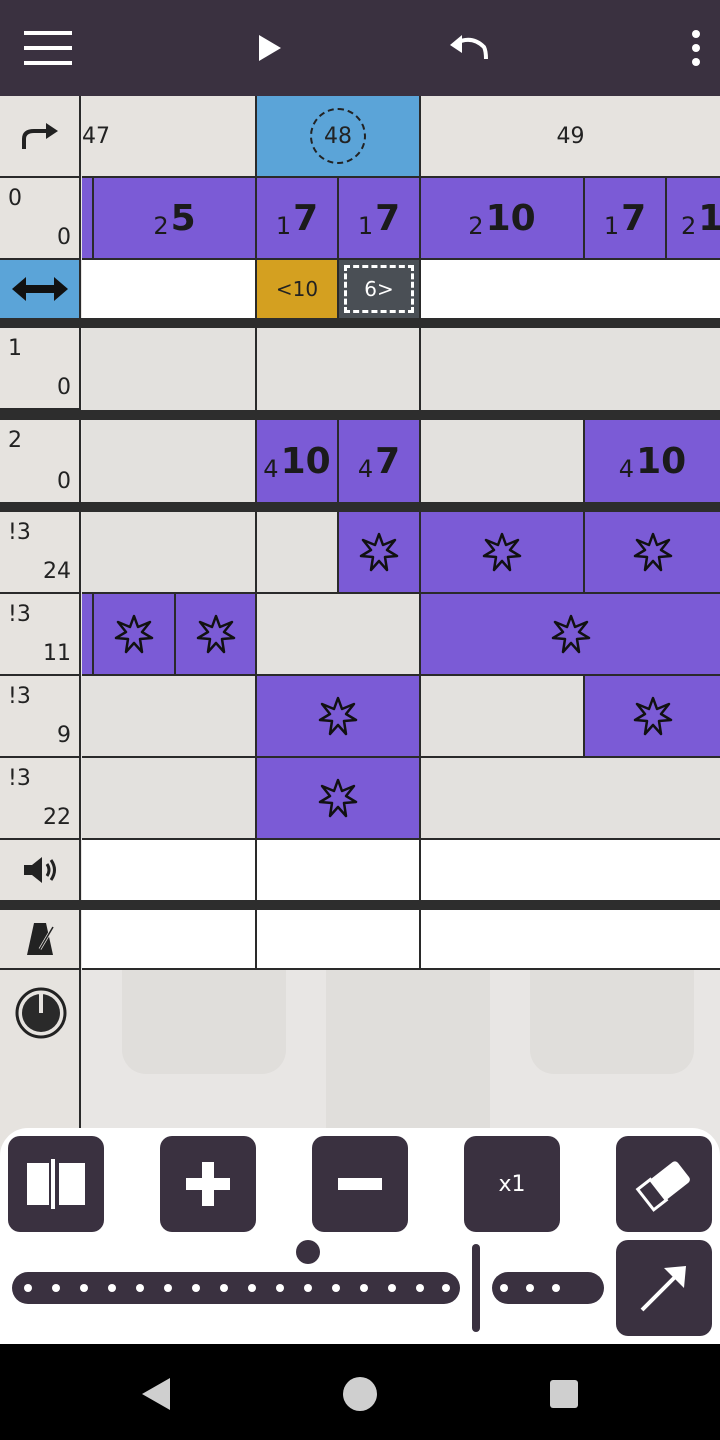 Image resolution: width=720 pixels, height=1440 pixels. Describe the element at coordinates (57, 571) in the screenshot. I see `channel-volume: 24` at that location.